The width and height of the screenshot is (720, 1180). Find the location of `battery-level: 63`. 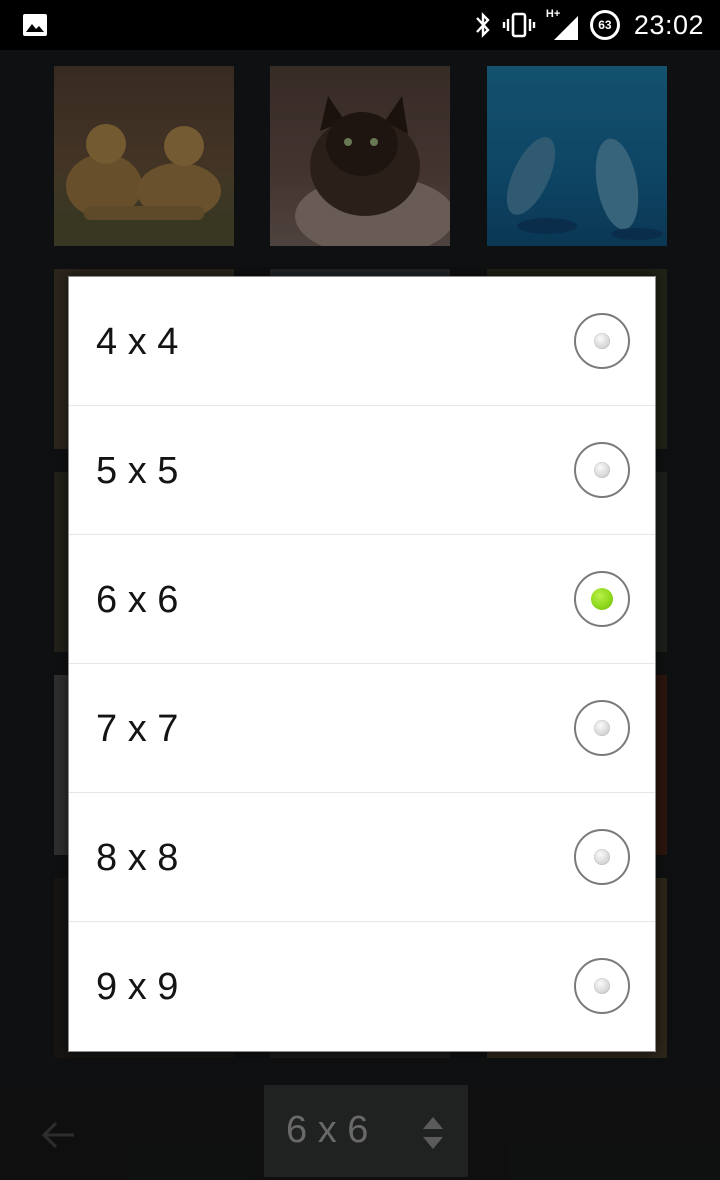

battery-level: 63 is located at coordinates (605, 25).